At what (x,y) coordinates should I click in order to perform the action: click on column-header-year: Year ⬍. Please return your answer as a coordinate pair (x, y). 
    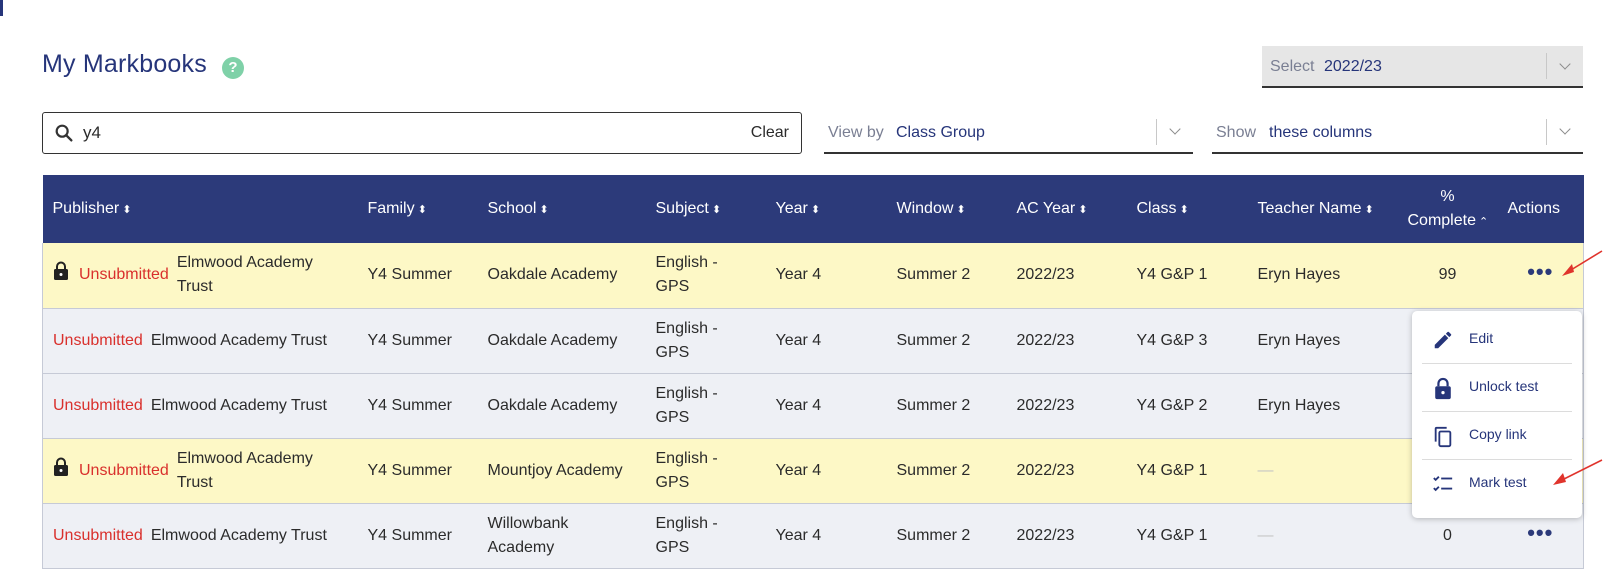
    Looking at the image, I should click on (826, 209).